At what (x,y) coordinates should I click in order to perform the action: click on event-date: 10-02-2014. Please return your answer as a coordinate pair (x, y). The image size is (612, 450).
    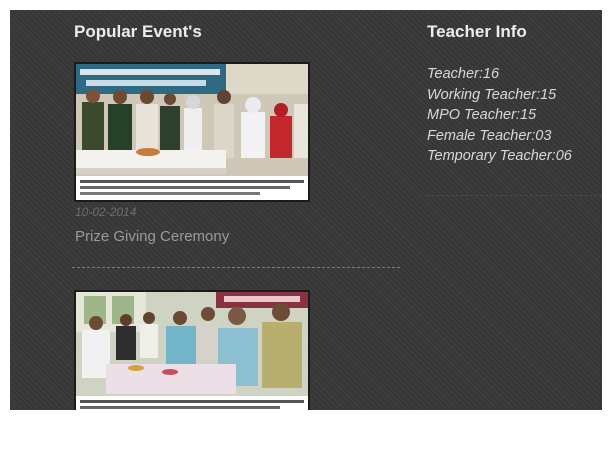
    Looking at the image, I should click on (106, 212).